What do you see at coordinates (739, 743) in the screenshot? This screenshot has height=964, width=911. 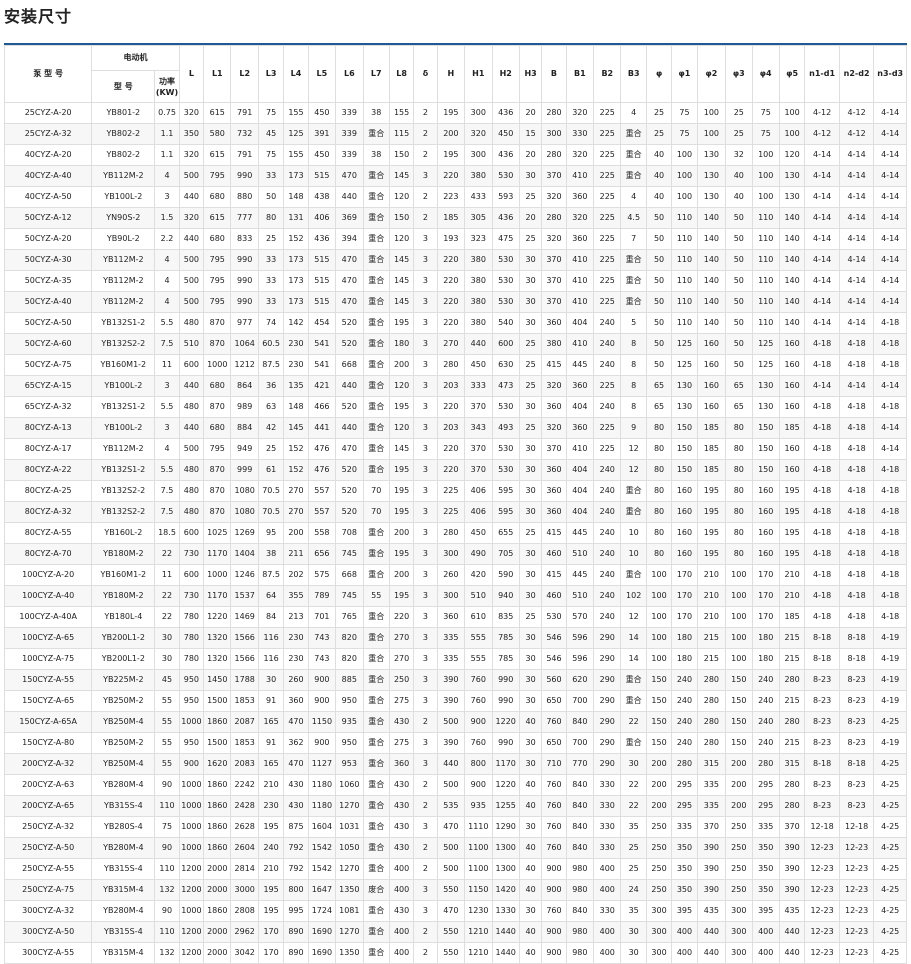 I see `dimension-cell: 150` at bounding box center [739, 743].